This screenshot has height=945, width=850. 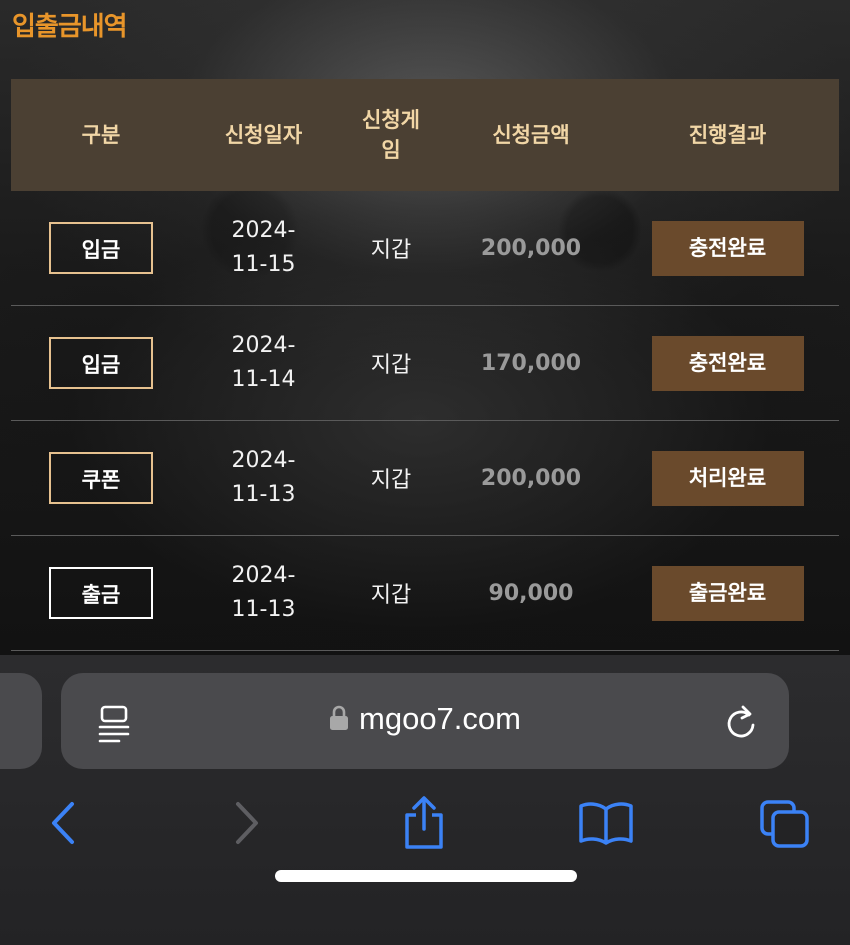 What do you see at coordinates (70, 27) in the screenshot?
I see `page-title: 입출금내역` at bounding box center [70, 27].